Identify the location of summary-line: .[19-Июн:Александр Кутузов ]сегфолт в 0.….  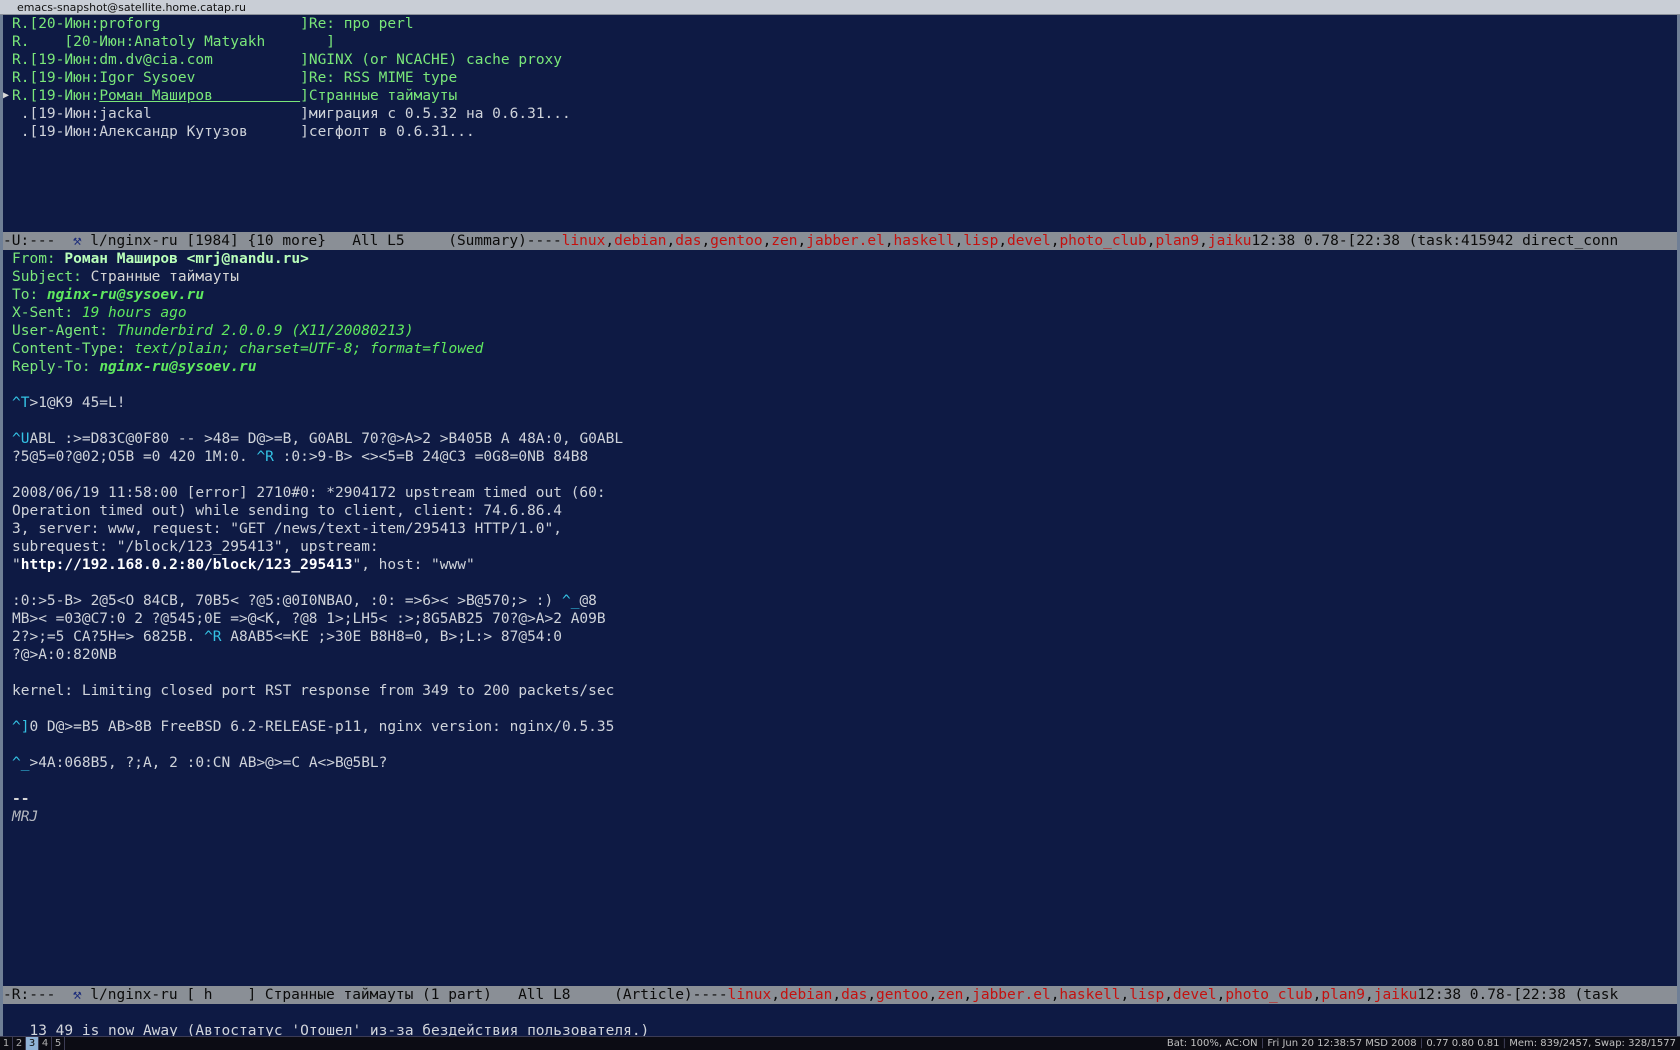
(840, 132).